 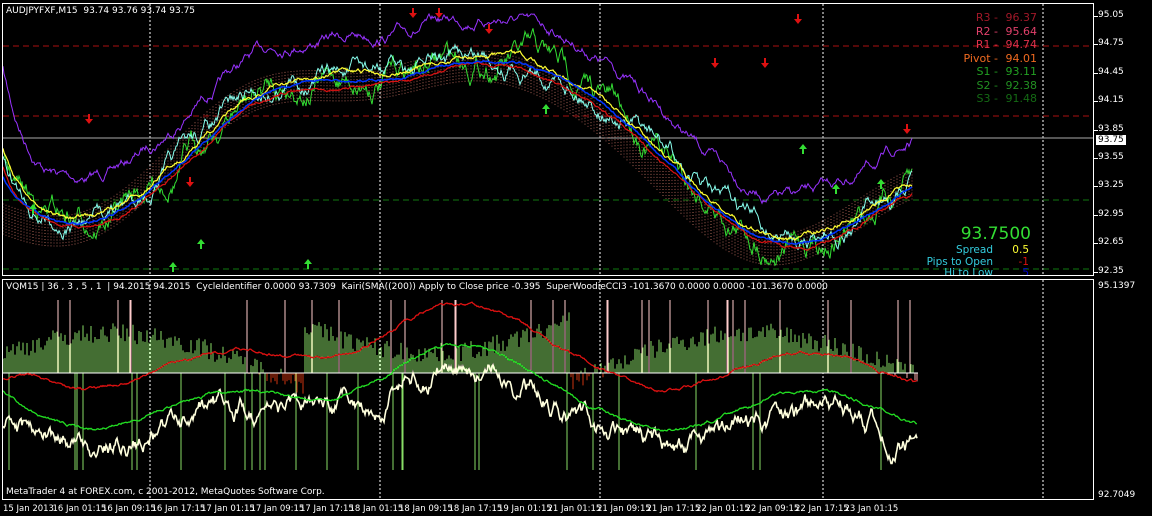 What do you see at coordinates (1021, 44) in the screenshot?
I see `pivot-value: 94.74` at bounding box center [1021, 44].